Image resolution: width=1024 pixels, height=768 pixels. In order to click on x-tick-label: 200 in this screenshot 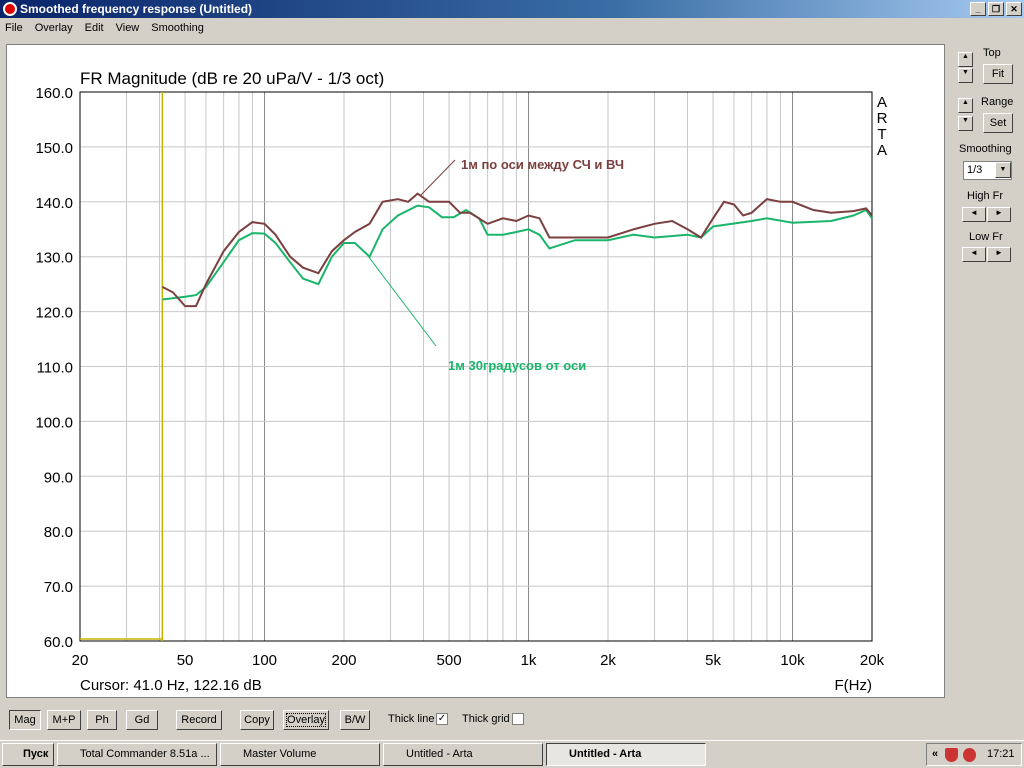, I will do `click(343, 660)`.